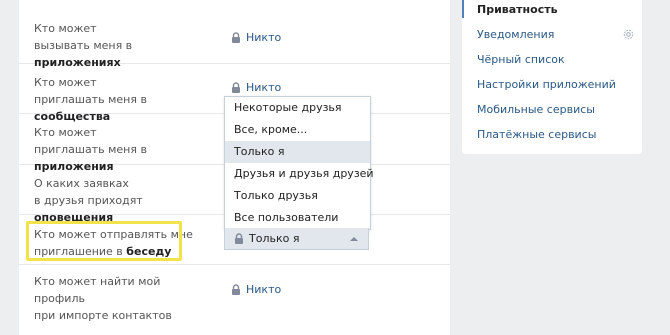 This screenshot has height=335, width=670. I want to click on sidebar-item-app-settings: Настройки приложений, so click(546, 85).